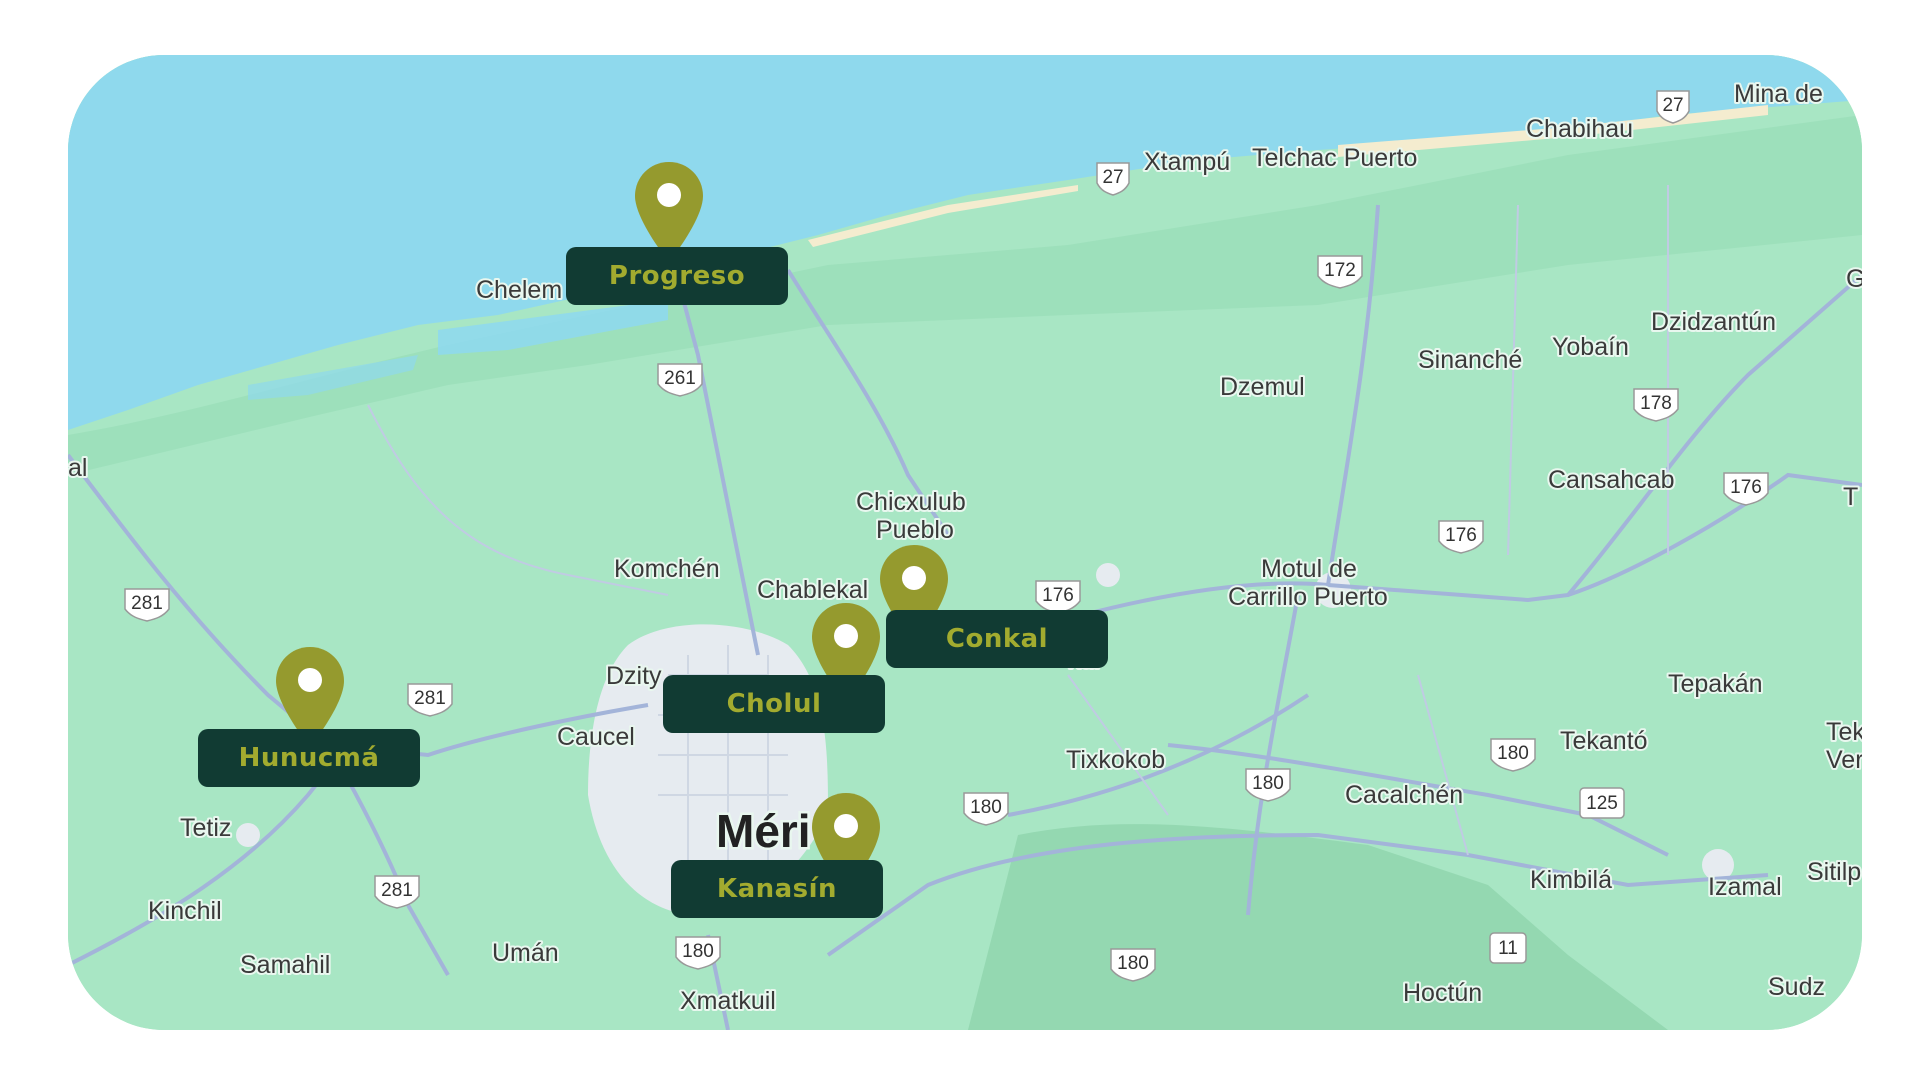  Describe the element at coordinates (1058, 595) in the screenshot. I see `shield-176c: 176` at that location.